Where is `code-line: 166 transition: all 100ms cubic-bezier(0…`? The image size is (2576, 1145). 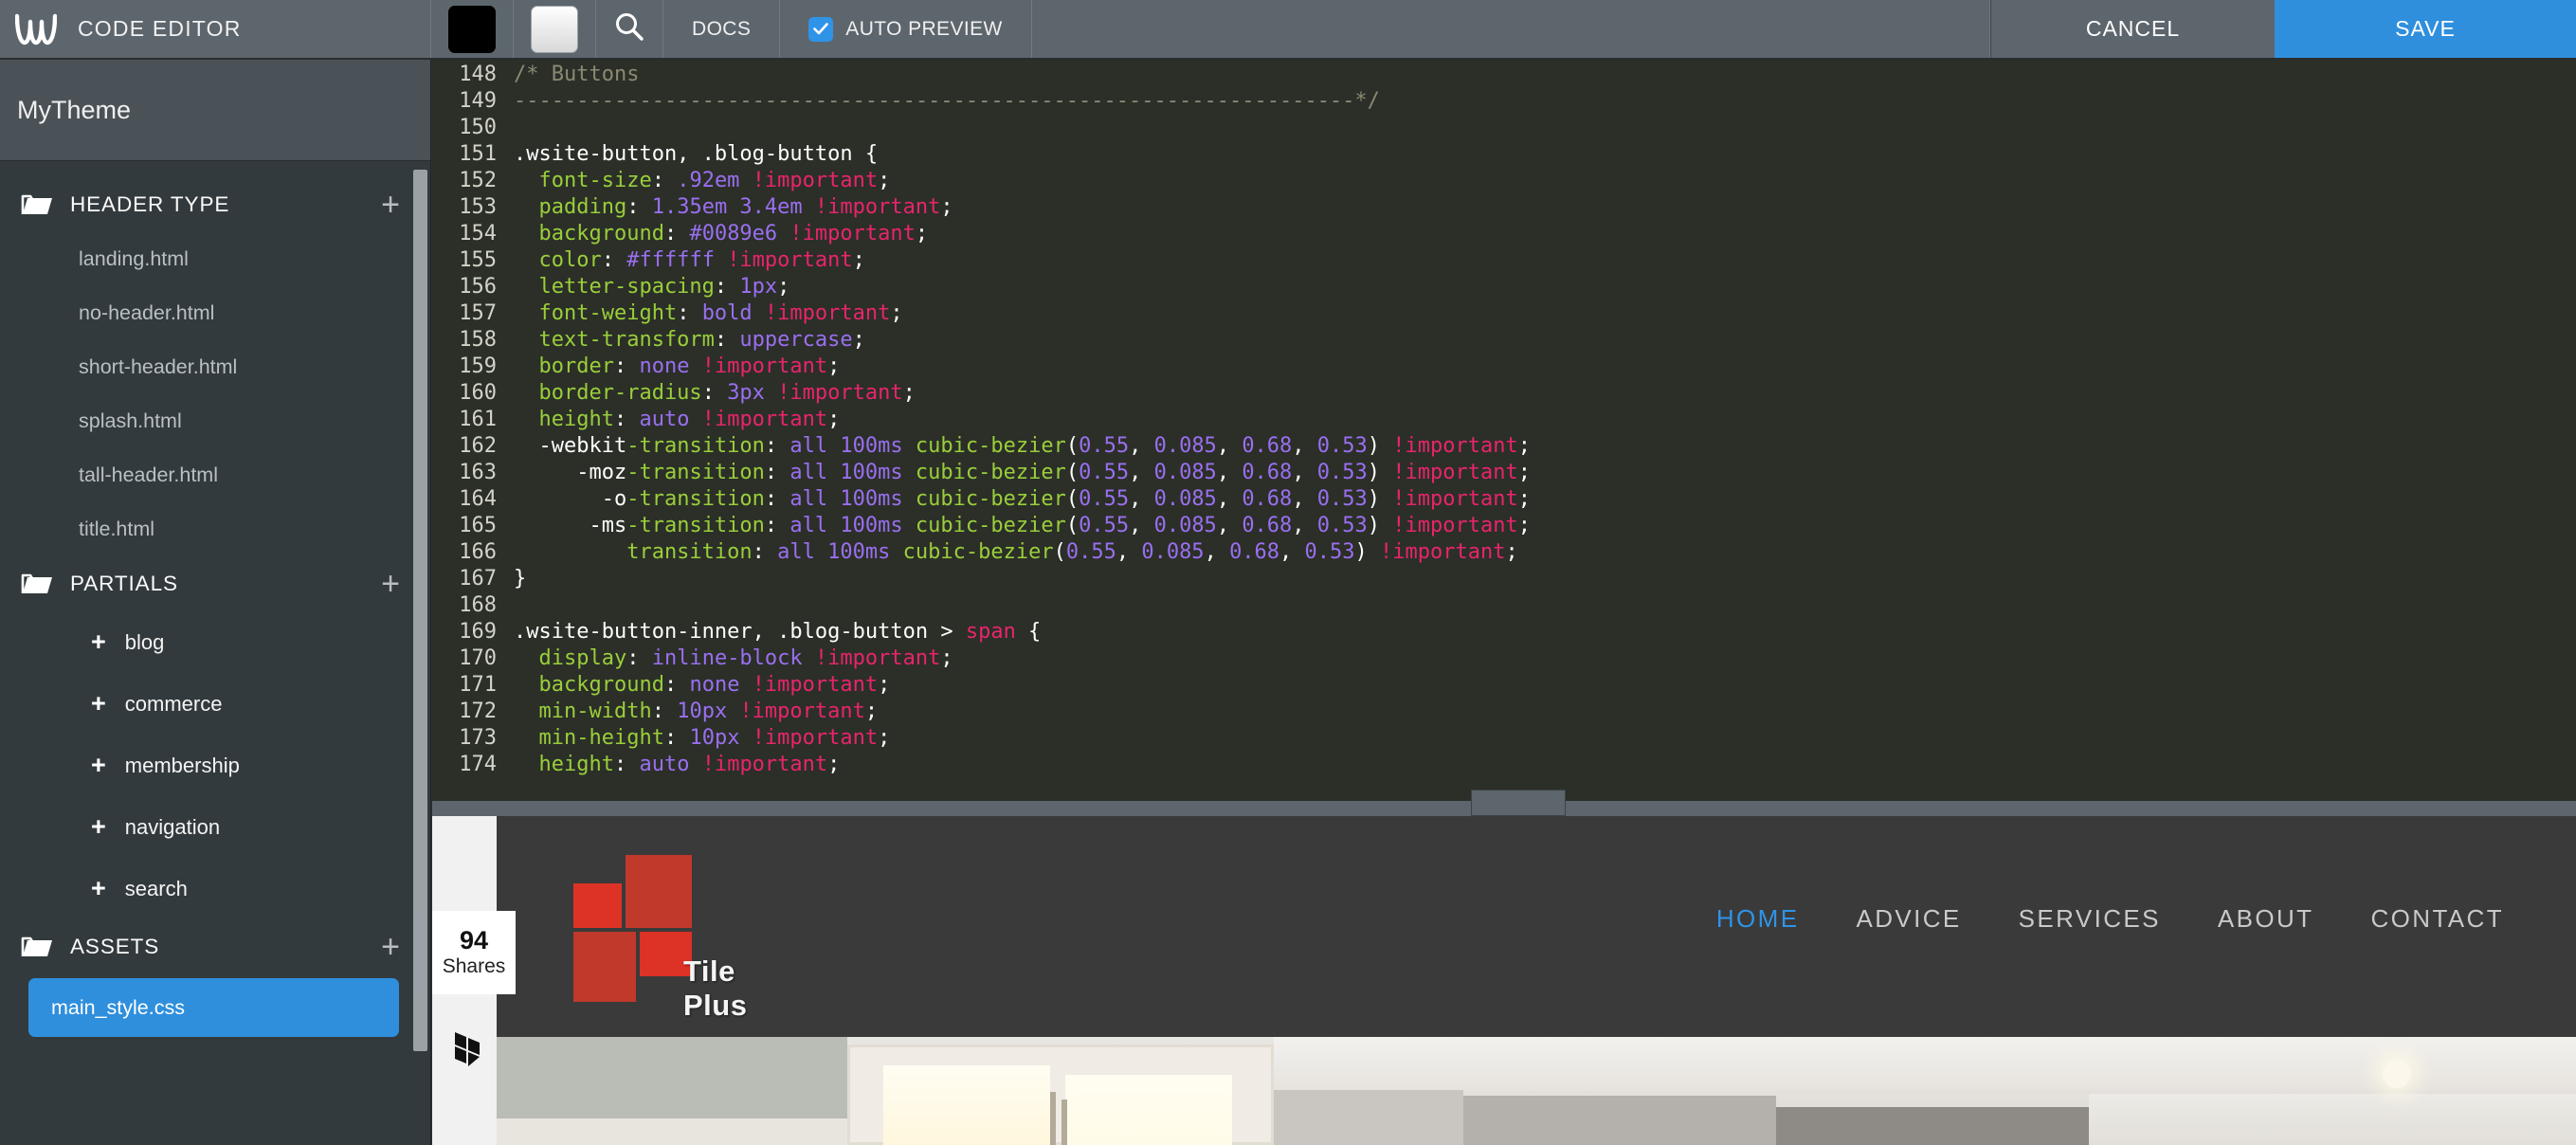 code-line: 166 transition: all 100ms cubic-bezier(0… is located at coordinates (1510, 553).